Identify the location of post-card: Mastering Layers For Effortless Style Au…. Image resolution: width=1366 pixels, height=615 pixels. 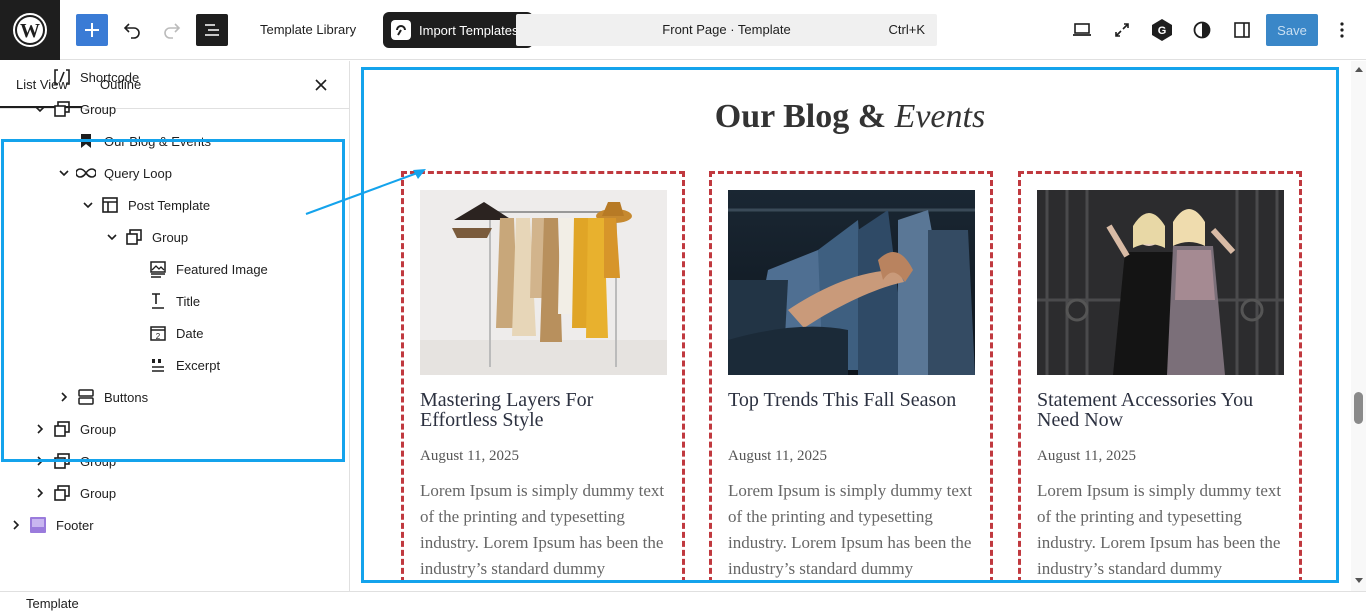
(543, 375).